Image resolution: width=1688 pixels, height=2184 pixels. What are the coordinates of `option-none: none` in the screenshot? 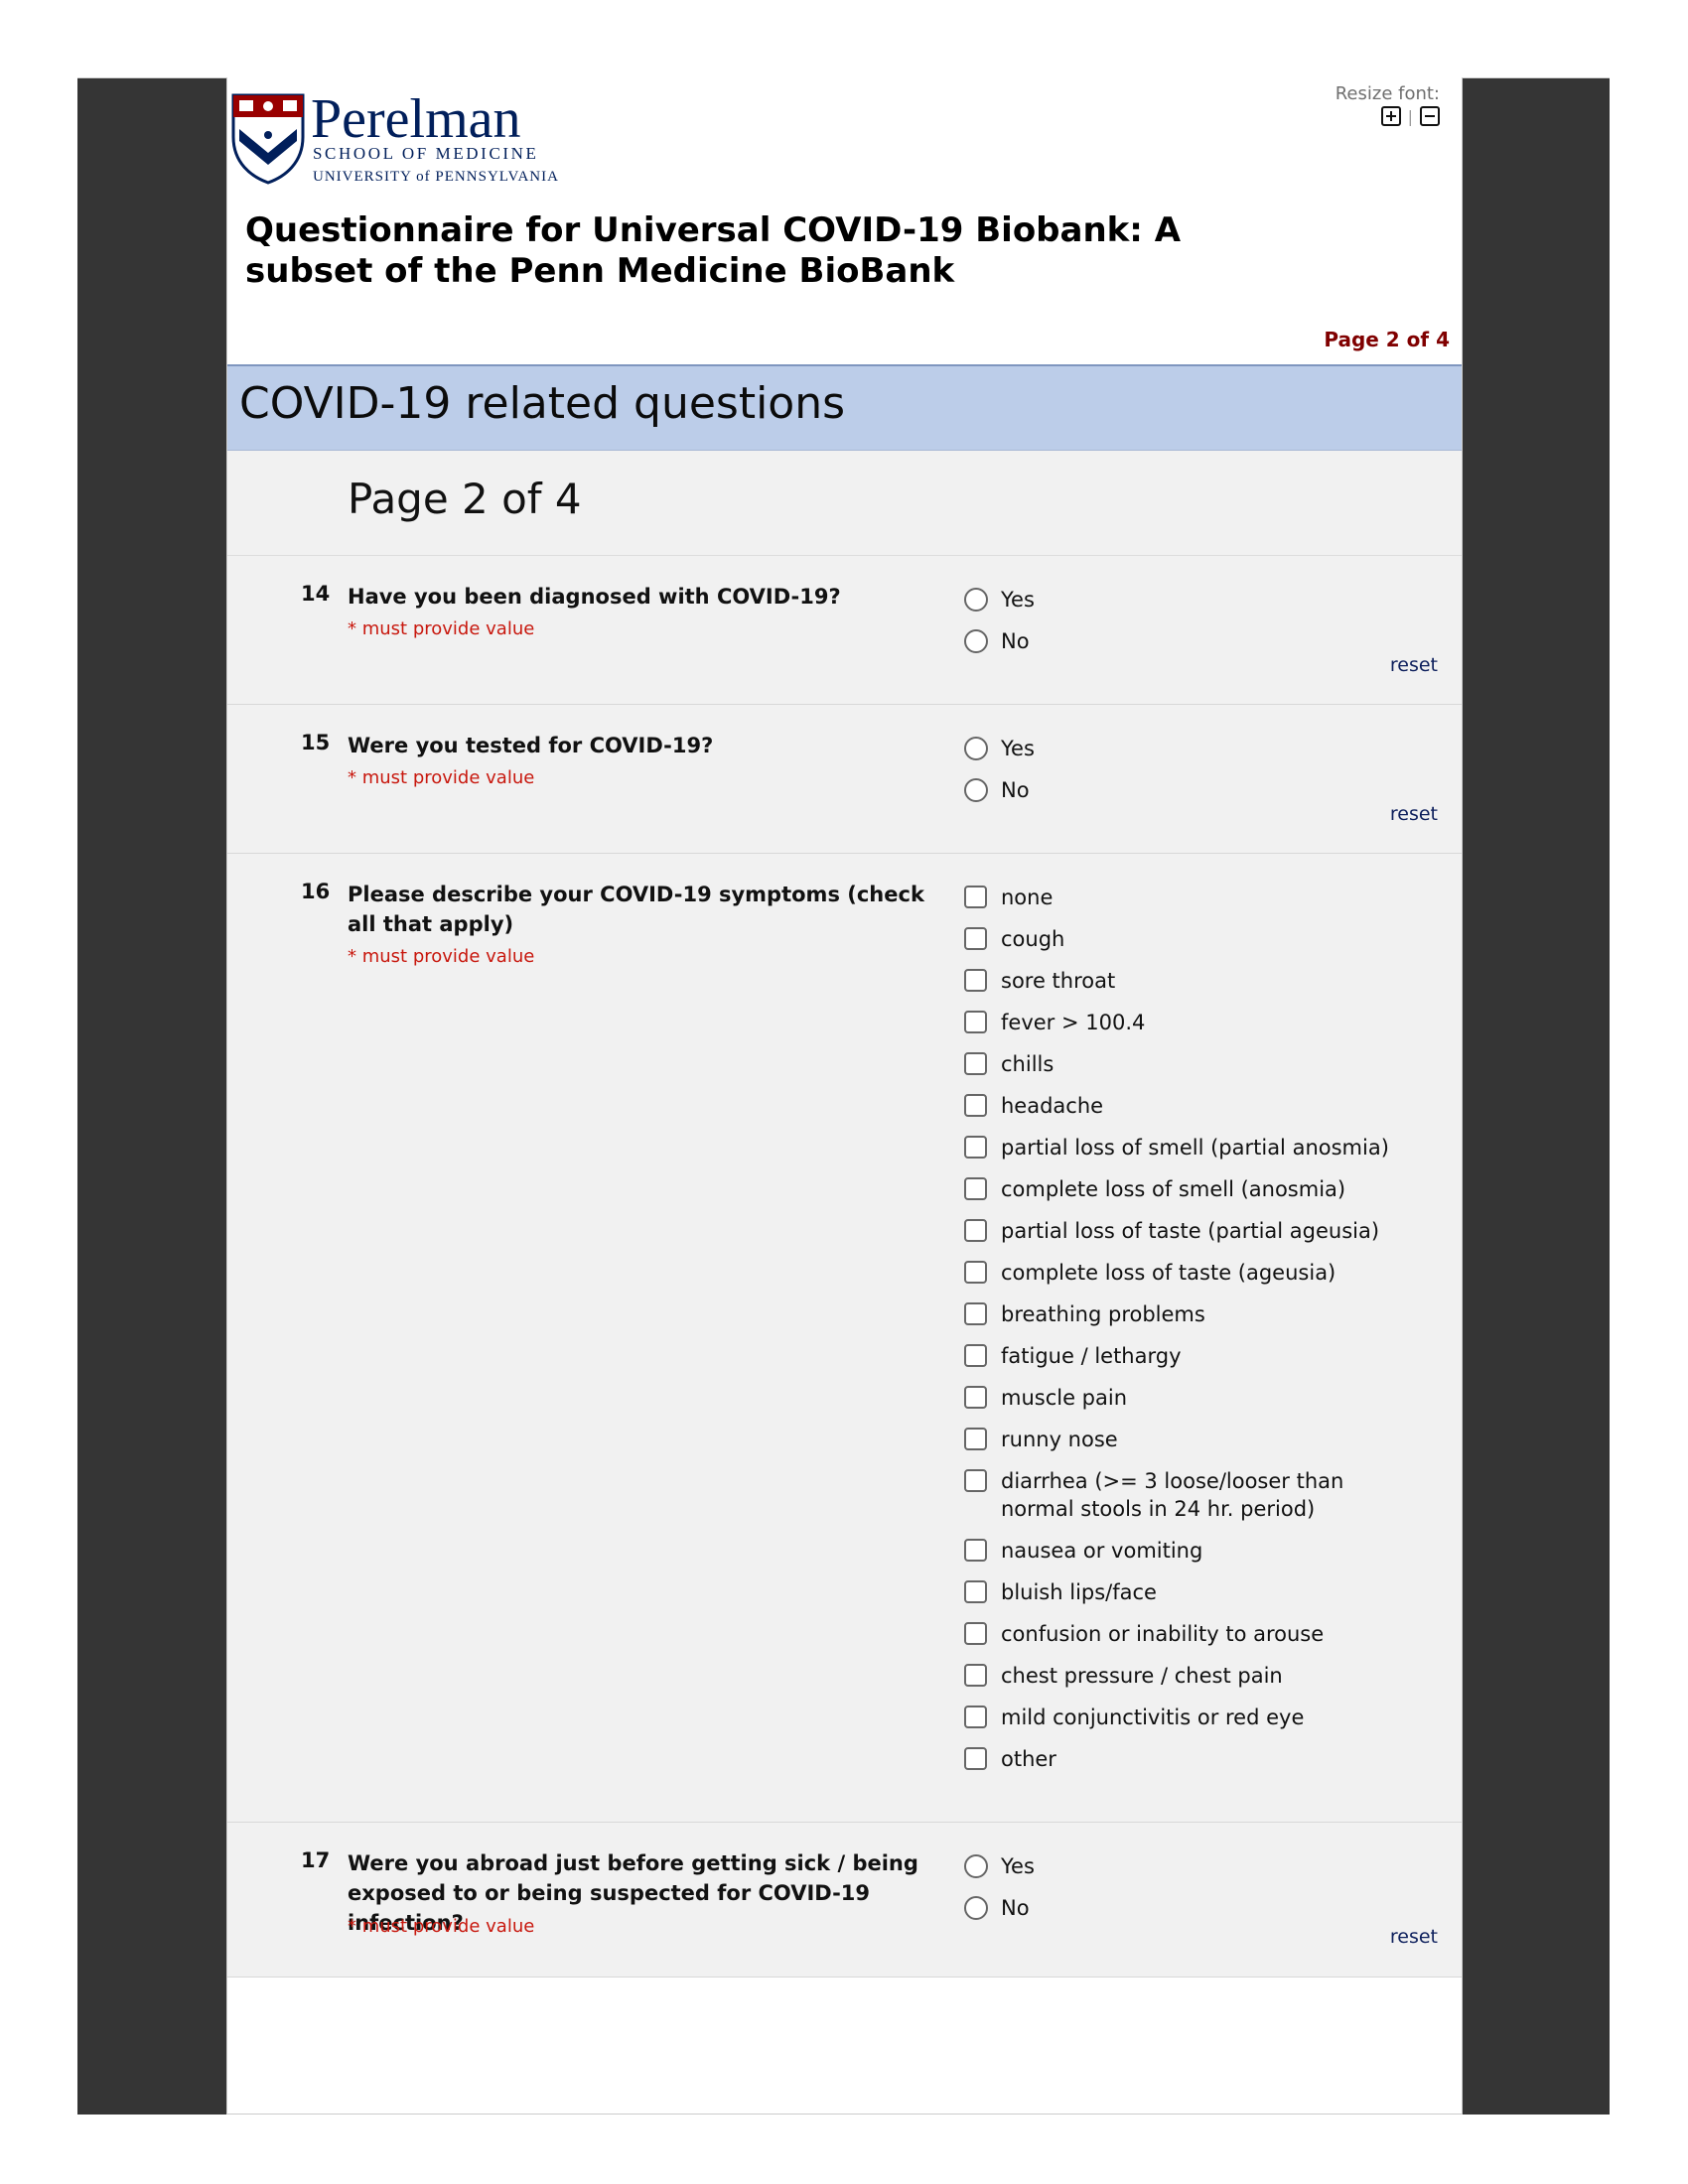 It's located at (1202, 897).